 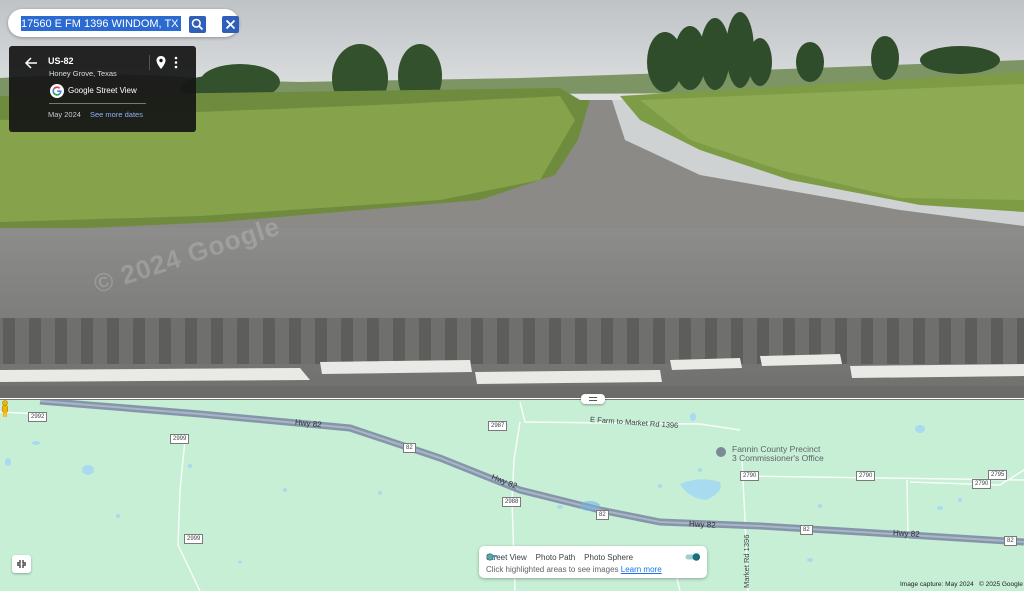 I want to click on poi-name-line2: 3 Commissioner's Office, so click(x=778, y=458).